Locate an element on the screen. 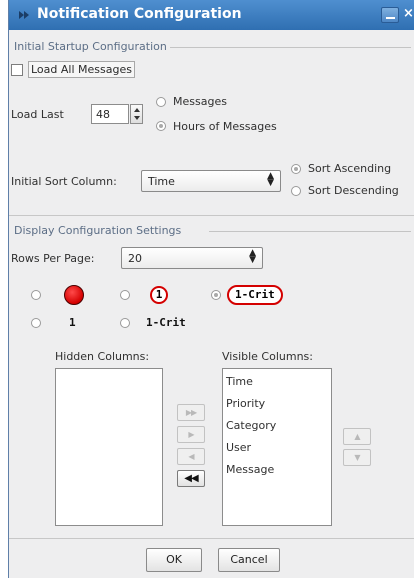 This screenshot has height=578, width=414. sort-column-select: Time ▲ ▼ is located at coordinates (211, 181).